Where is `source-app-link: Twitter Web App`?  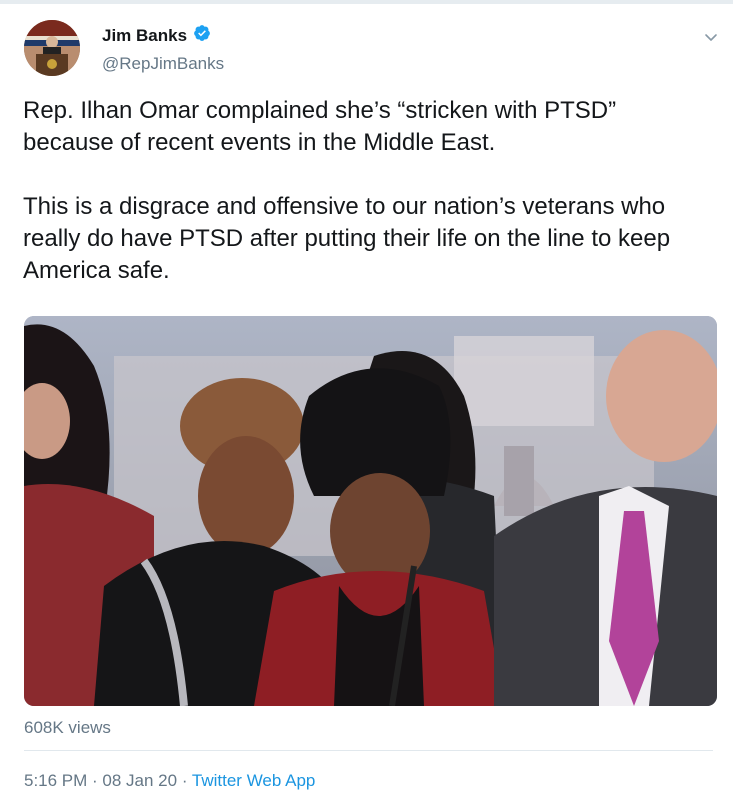 source-app-link: Twitter Web App is located at coordinates (253, 780).